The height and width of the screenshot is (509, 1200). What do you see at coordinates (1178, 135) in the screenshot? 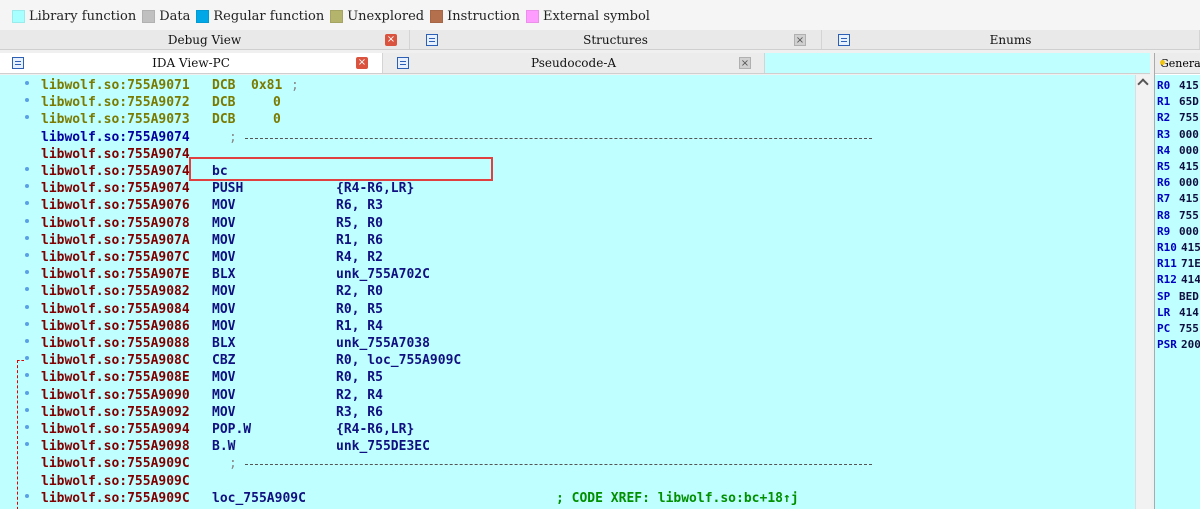
I see `register-row: R3 000` at bounding box center [1178, 135].